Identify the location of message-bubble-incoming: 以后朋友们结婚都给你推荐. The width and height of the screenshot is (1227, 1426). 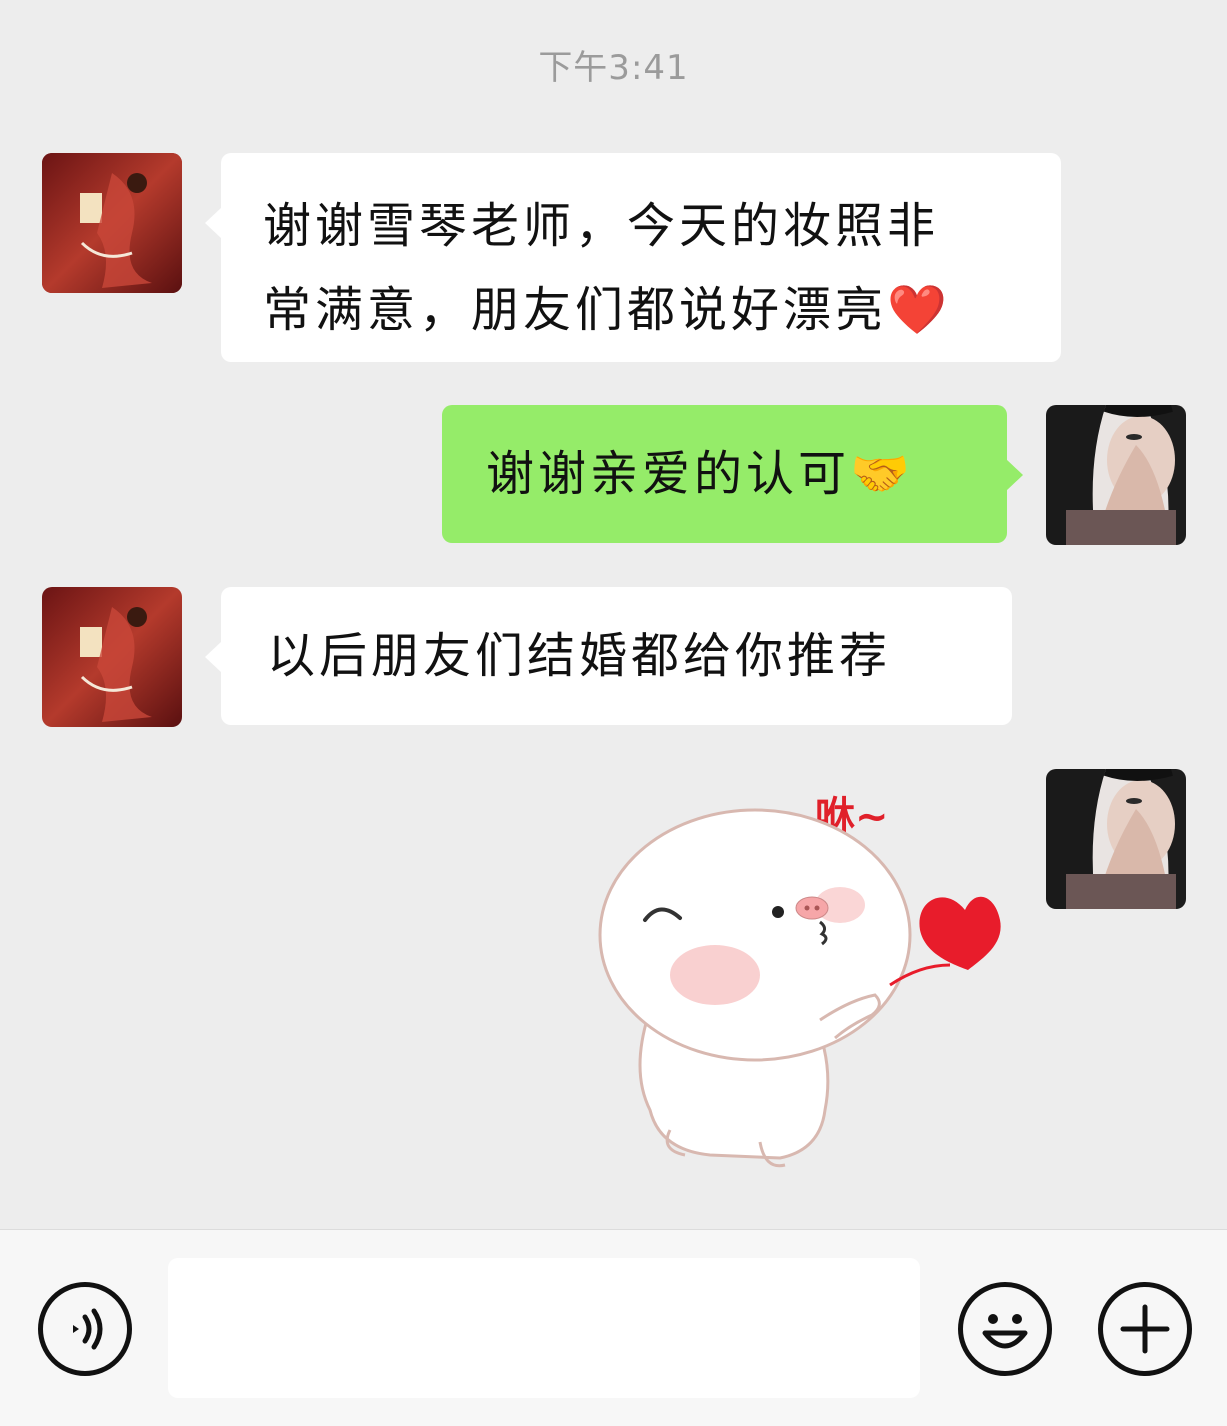
(608, 656).